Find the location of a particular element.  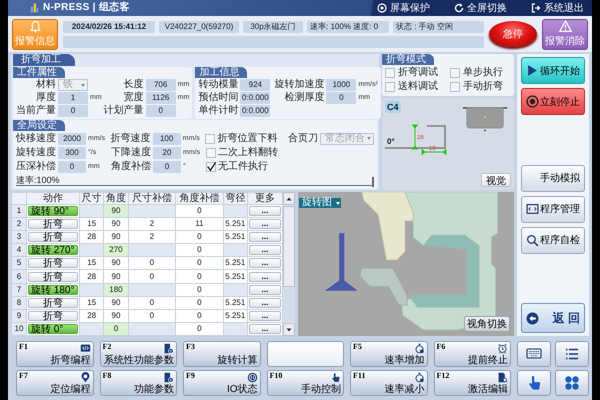

function-key: F10 手动控制 is located at coordinates (305, 383).